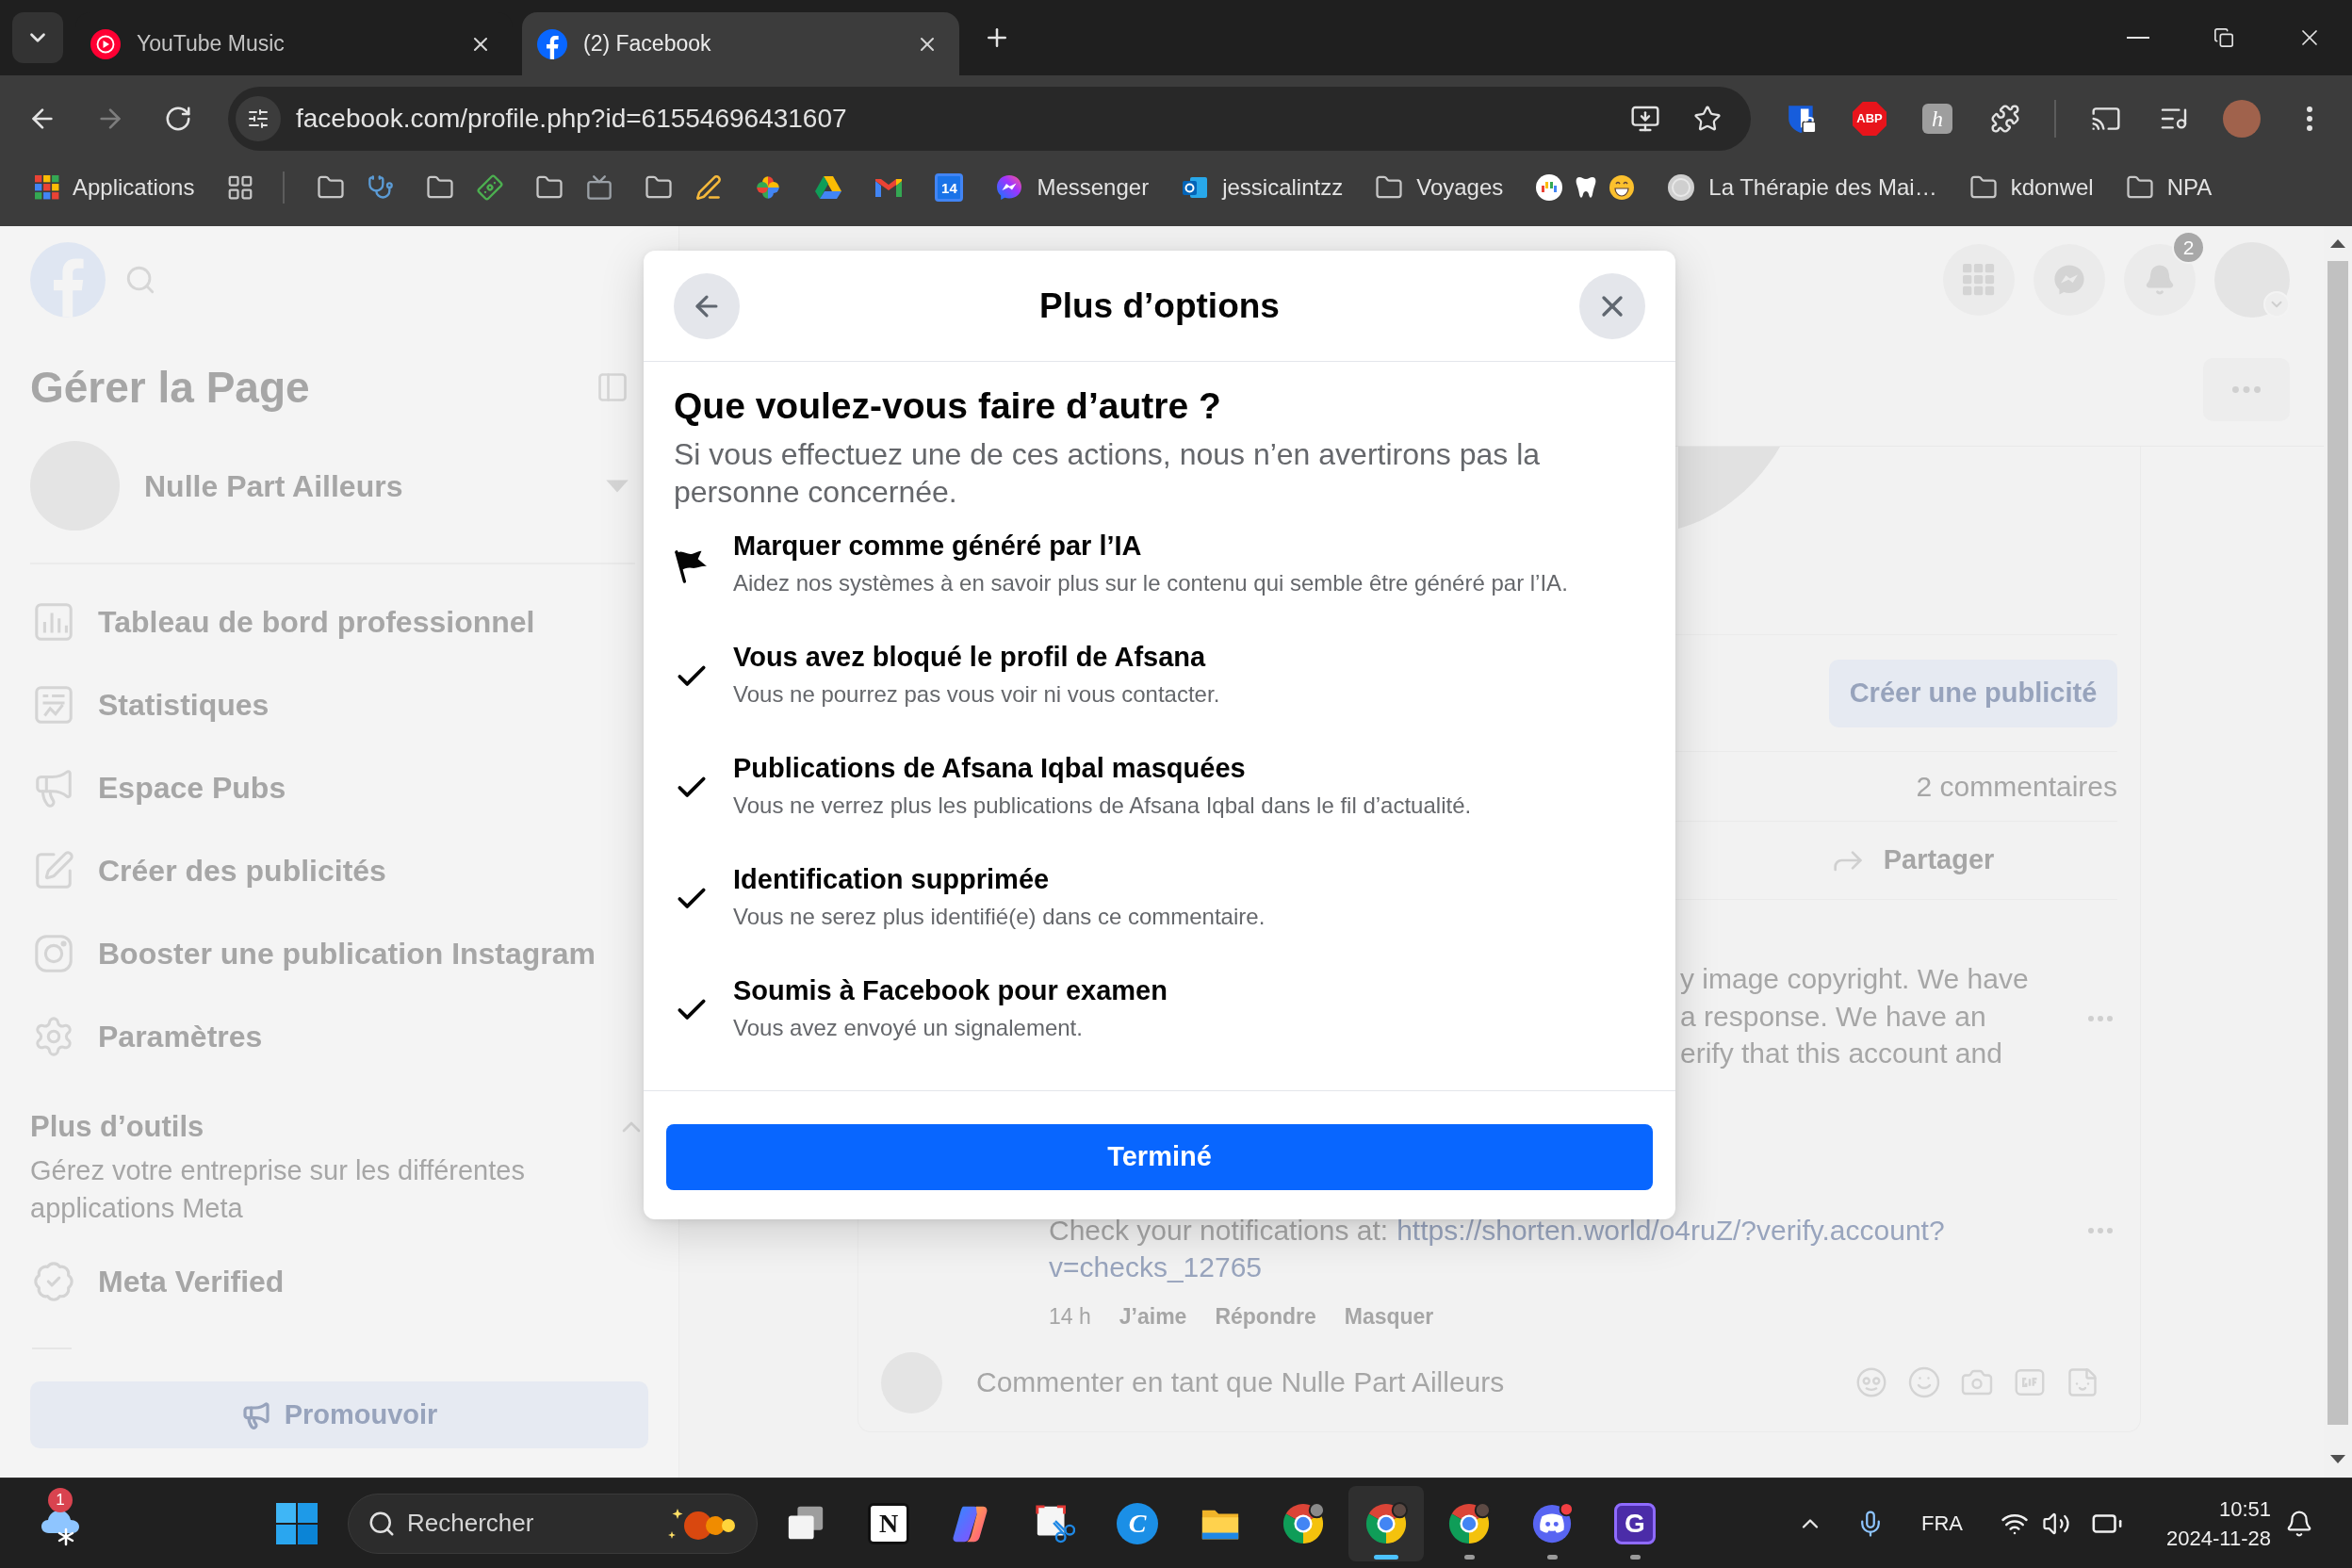 This screenshot has height=1568, width=2352. What do you see at coordinates (339, 621) in the screenshot?
I see `sidebar-menu-item: Tableau de bord professionnel` at bounding box center [339, 621].